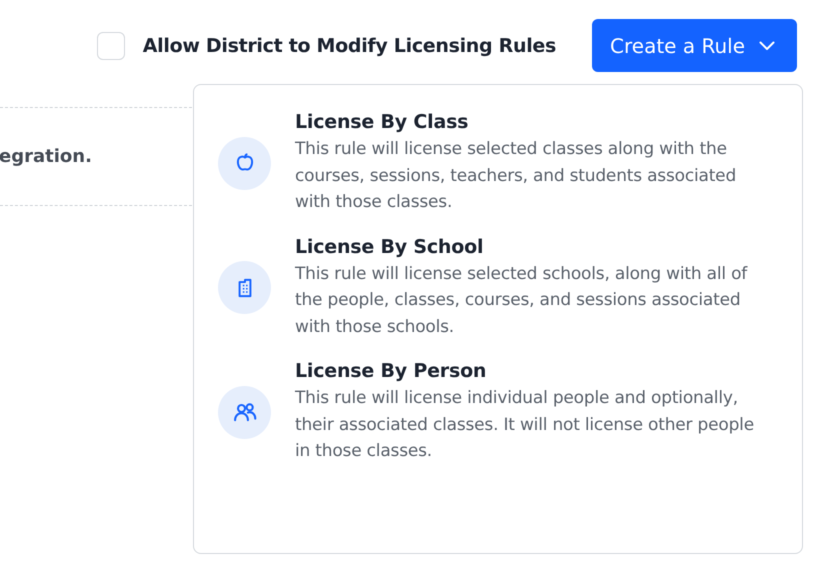  Describe the element at coordinates (525, 425) in the screenshot. I see `menu-item-description: This rule will license individual people and optionally, their associated classes. It will not license other people in those classes.` at that location.